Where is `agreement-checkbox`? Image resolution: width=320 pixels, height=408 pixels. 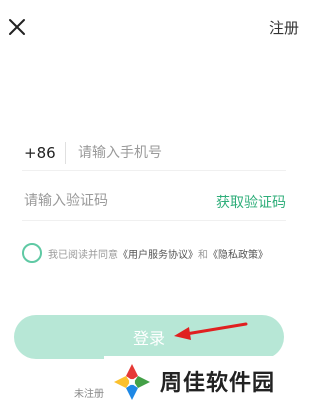 agreement-checkbox is located at coordinates (32, 253).